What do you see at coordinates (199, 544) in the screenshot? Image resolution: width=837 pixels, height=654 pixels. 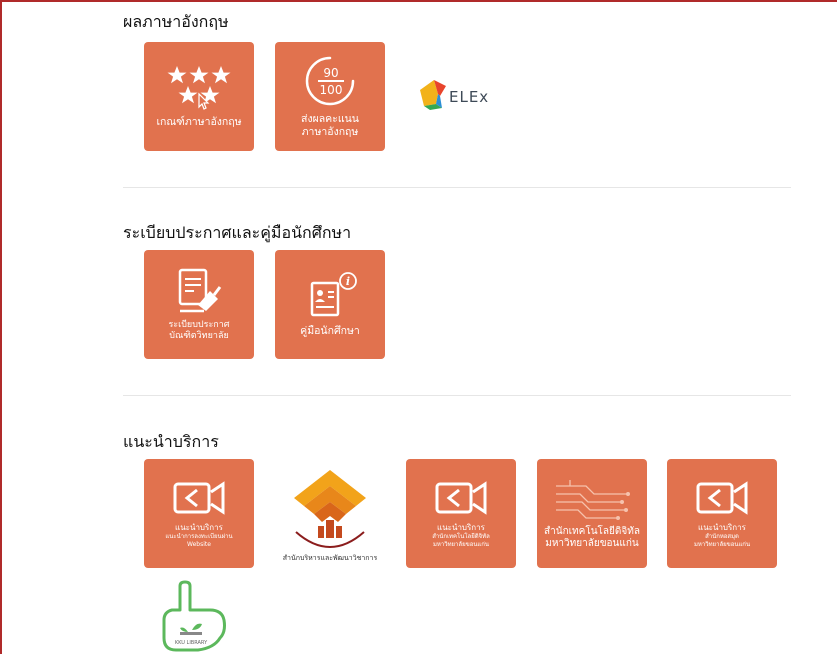 I see `label-sub2: Website` at bounding box center [199, 544].